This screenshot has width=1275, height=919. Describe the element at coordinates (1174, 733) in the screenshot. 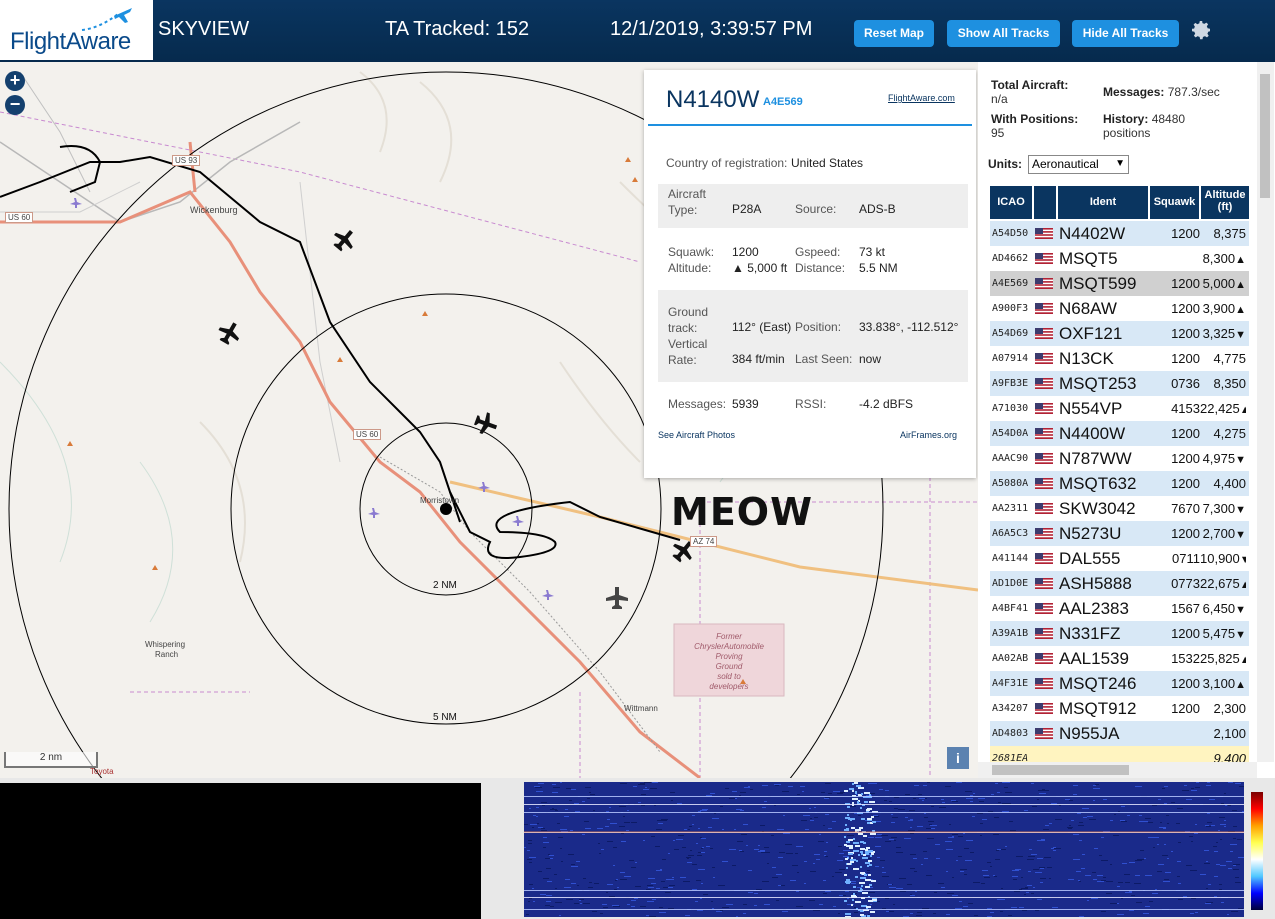

I see `squawk-cell` at that location.